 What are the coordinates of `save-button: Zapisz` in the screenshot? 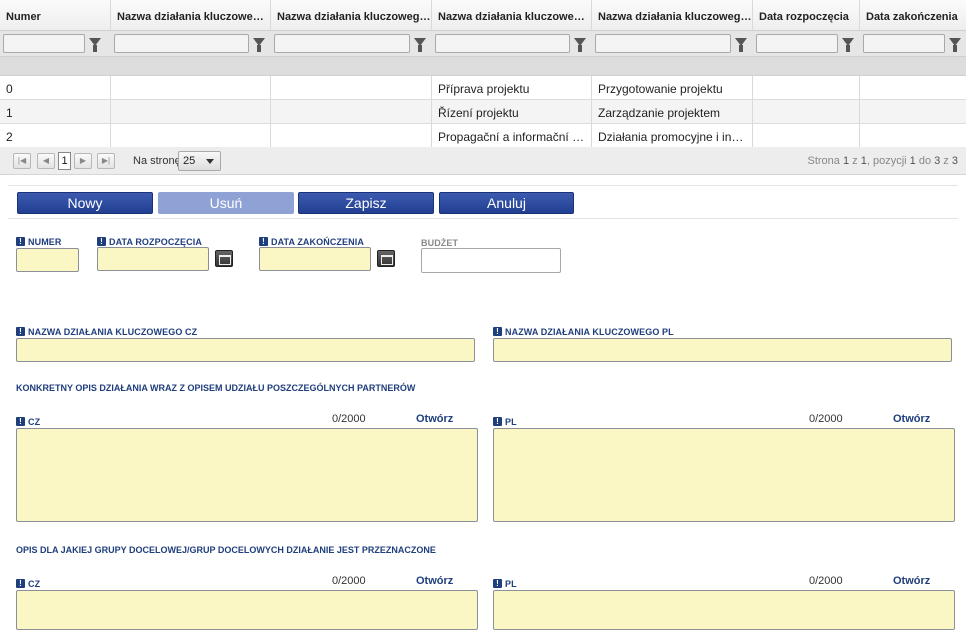 It's located at (366, 203).